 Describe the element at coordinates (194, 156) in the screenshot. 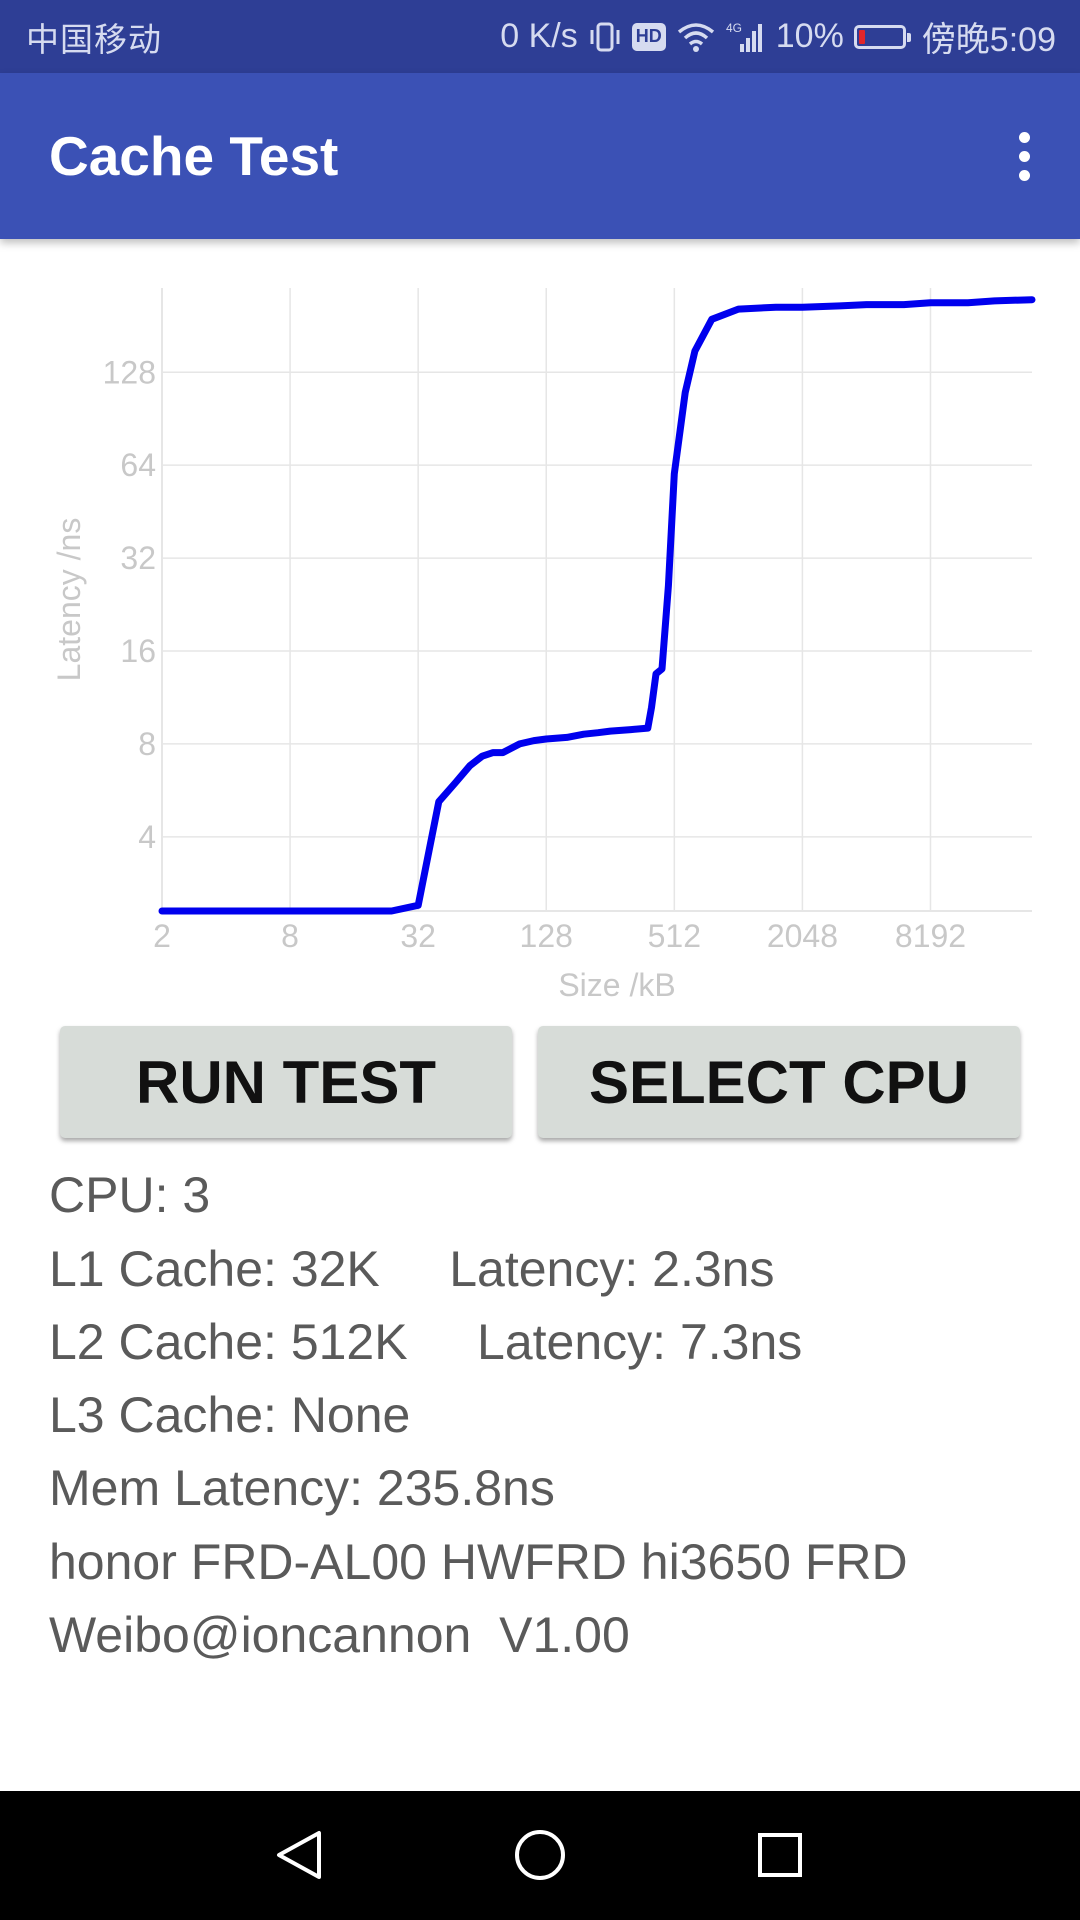

I see `app-title: Cache Test` at that location.